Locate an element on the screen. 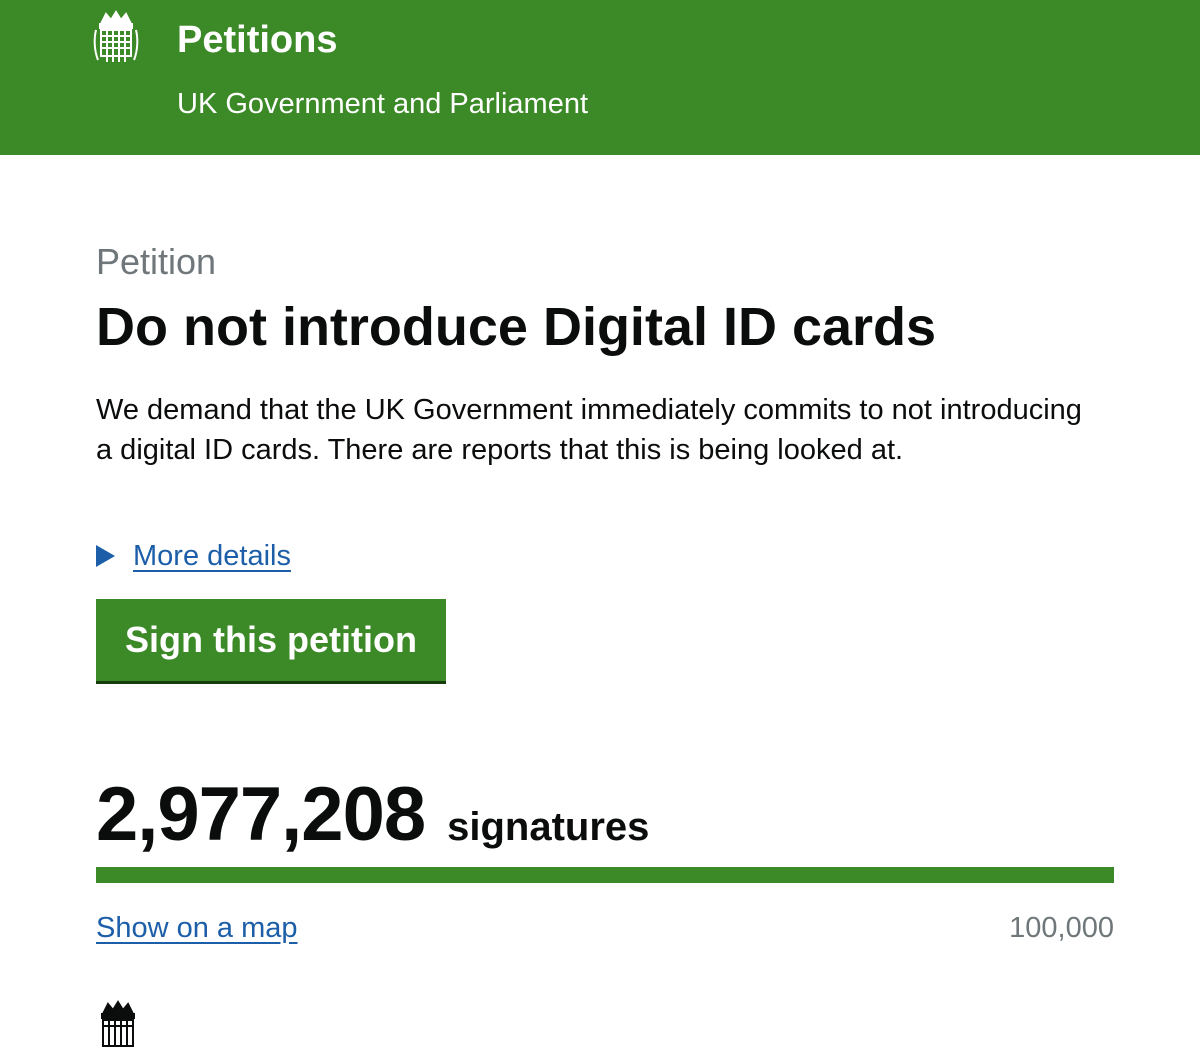 The height and width of the screenshot is (1056, 1200). signature-progress-bar is located at coordinates (605, 875).